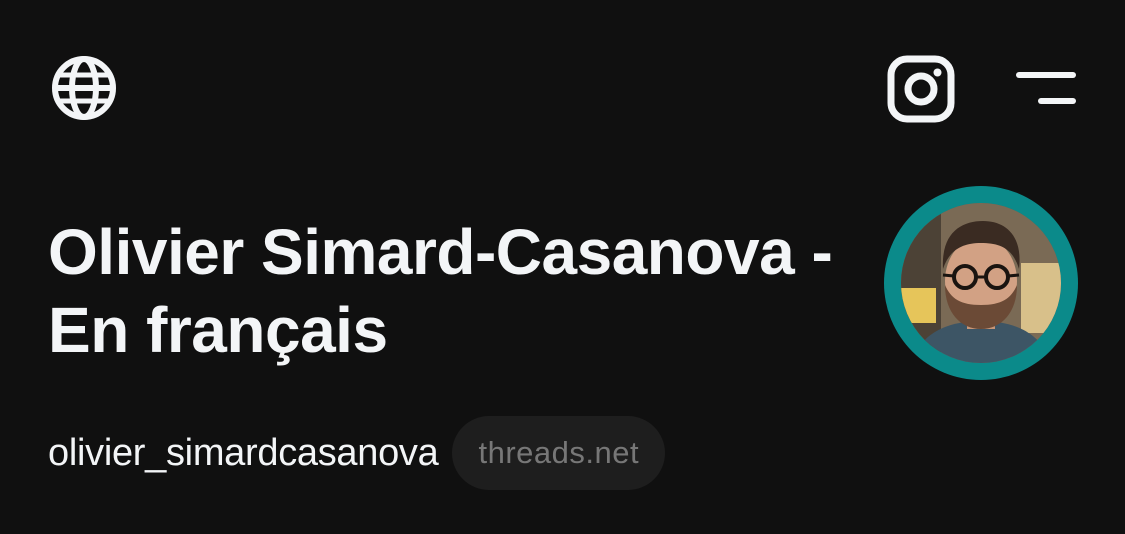 The image size is (1125, 534). I want to click on language-button, so click(84, 88).